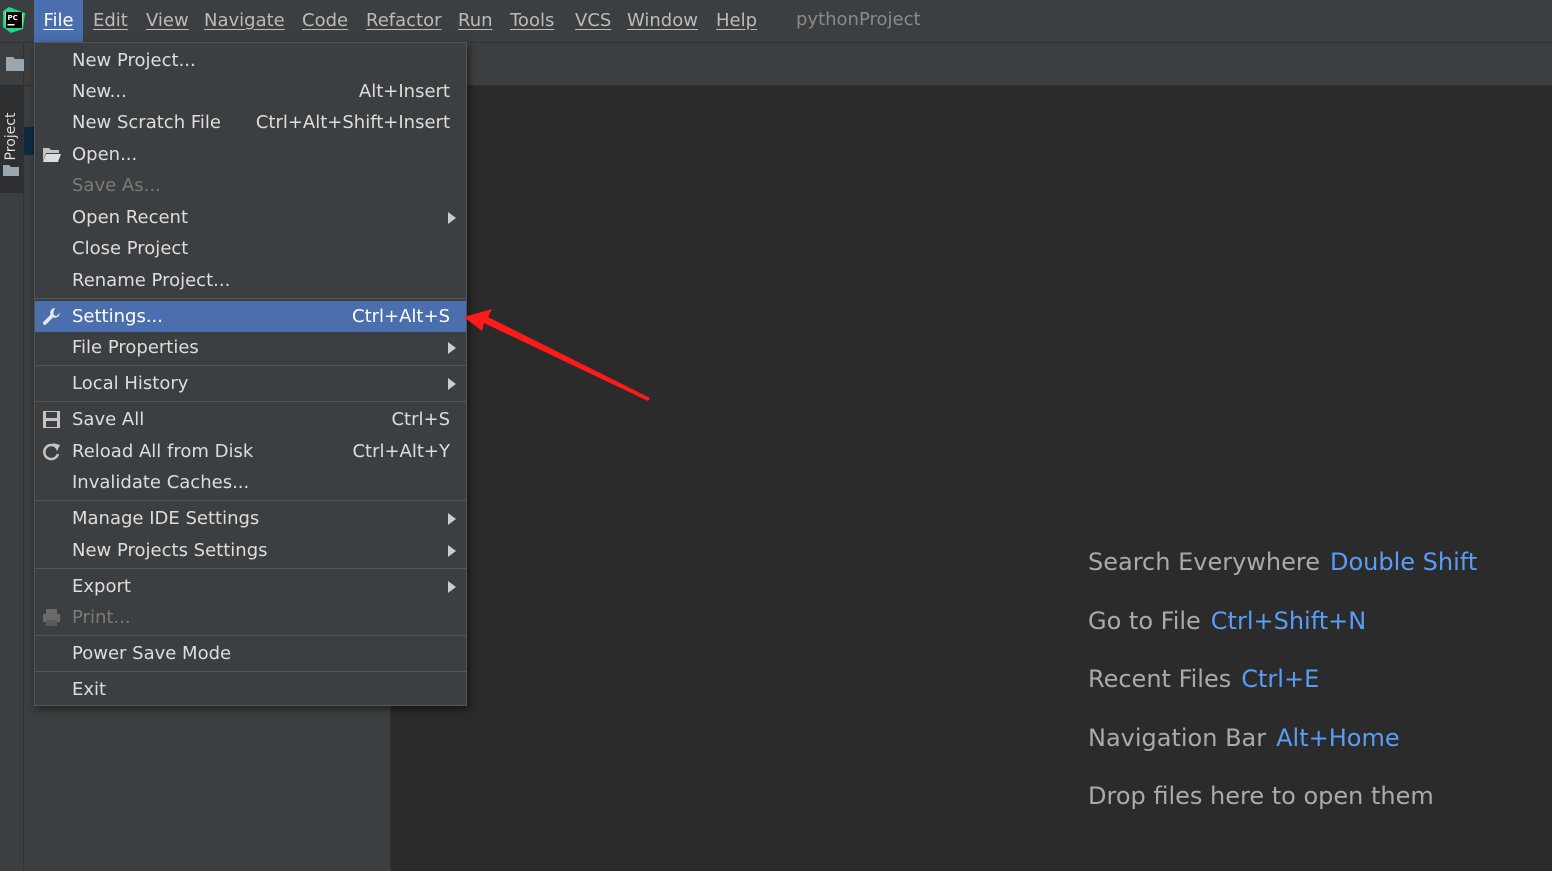 The width and height of the screenshot is (1552, 871). I want to click on menu-item-new: New... Alt+Insert, so click(250, 91).